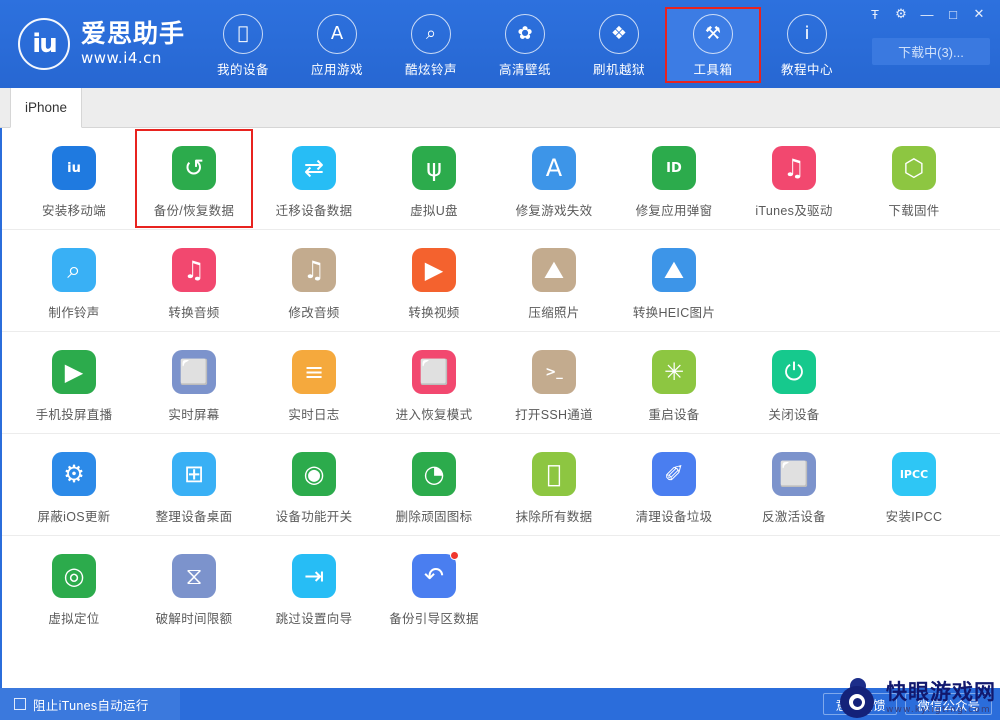 The image size is (1000, 720). What do you see at coordinates (619, 45) in the screenshot?
I see `nav-item-flash-box: ❖ 刷机越狱` at bounding box center [619, 45].